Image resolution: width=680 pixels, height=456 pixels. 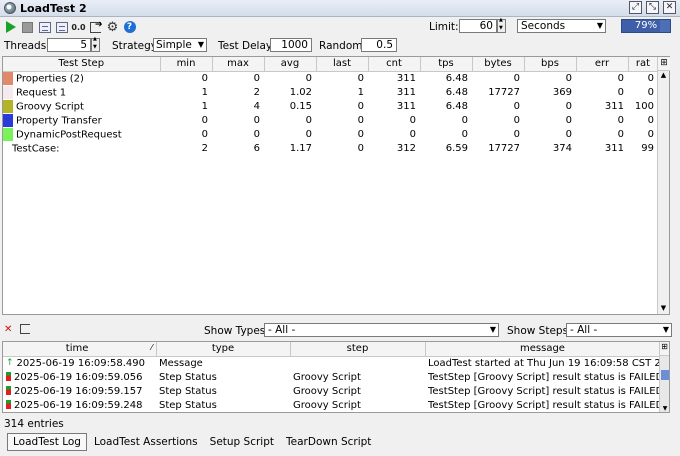 I want to click on stats-col-header: Test Step, so click(x=82, y=64).